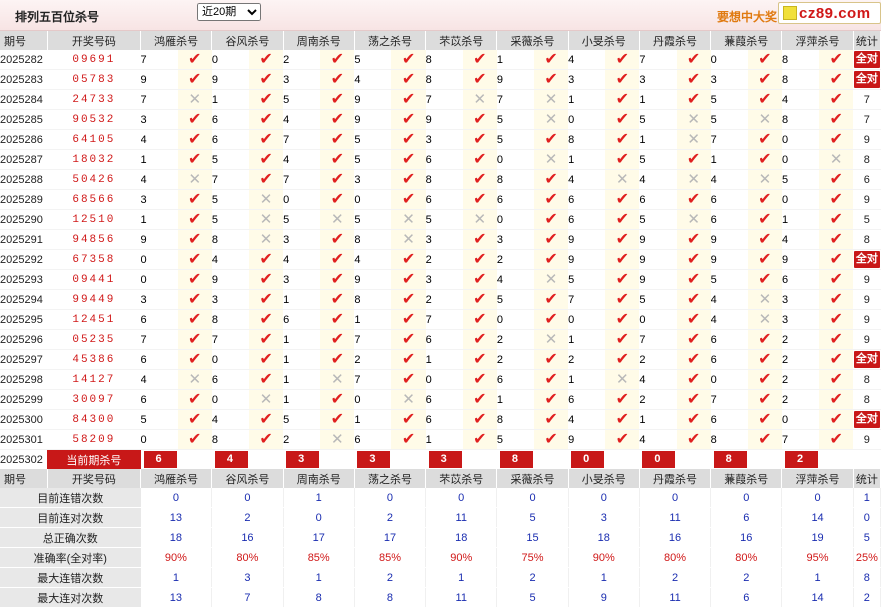 This screenshot has width=881, height=608. I want to click on column-header-expert: 谷风杀号, so click(247, 40).